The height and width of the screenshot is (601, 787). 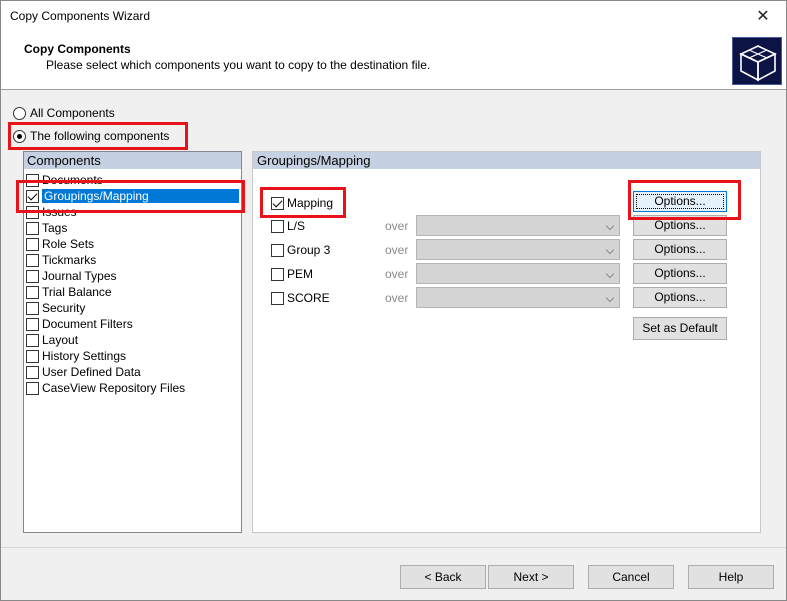 I want to click on set-as-default-button: Set as Default, so click(x=680, y=328).